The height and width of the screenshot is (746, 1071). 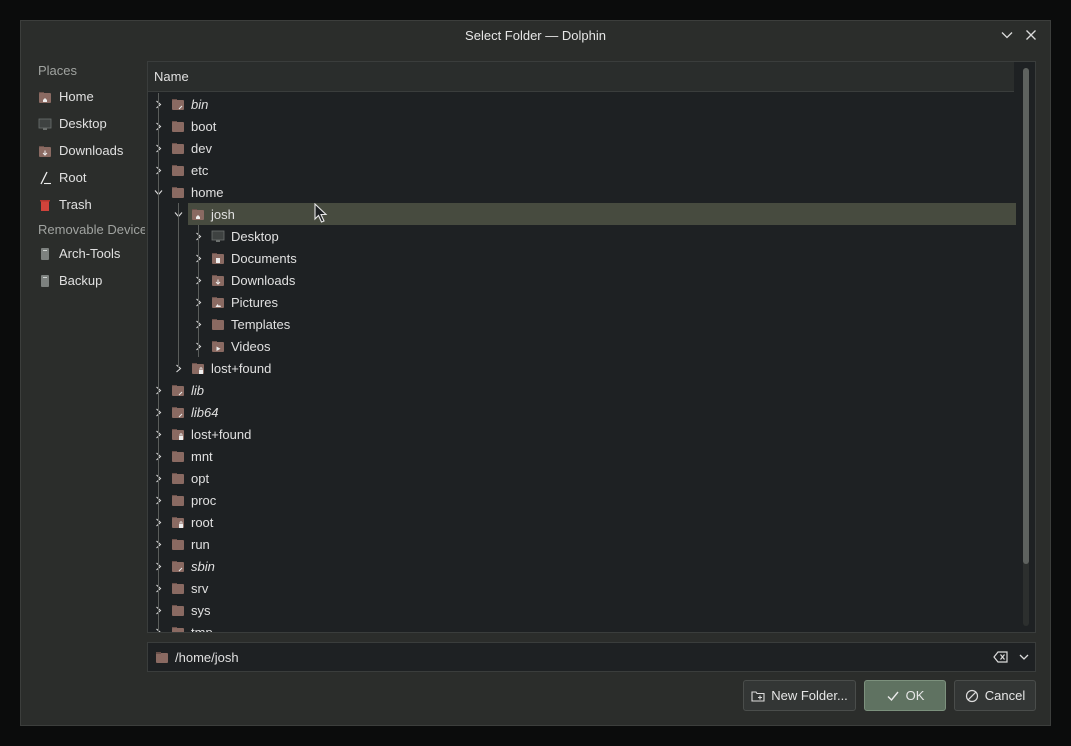 I want to click on tree-row: bin, so click(x=582, y=104).